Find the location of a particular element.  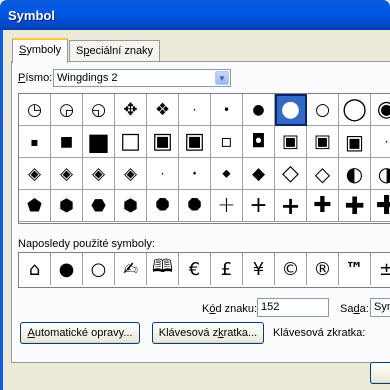

recent-symbol: € is located at coordinates (195, 269).